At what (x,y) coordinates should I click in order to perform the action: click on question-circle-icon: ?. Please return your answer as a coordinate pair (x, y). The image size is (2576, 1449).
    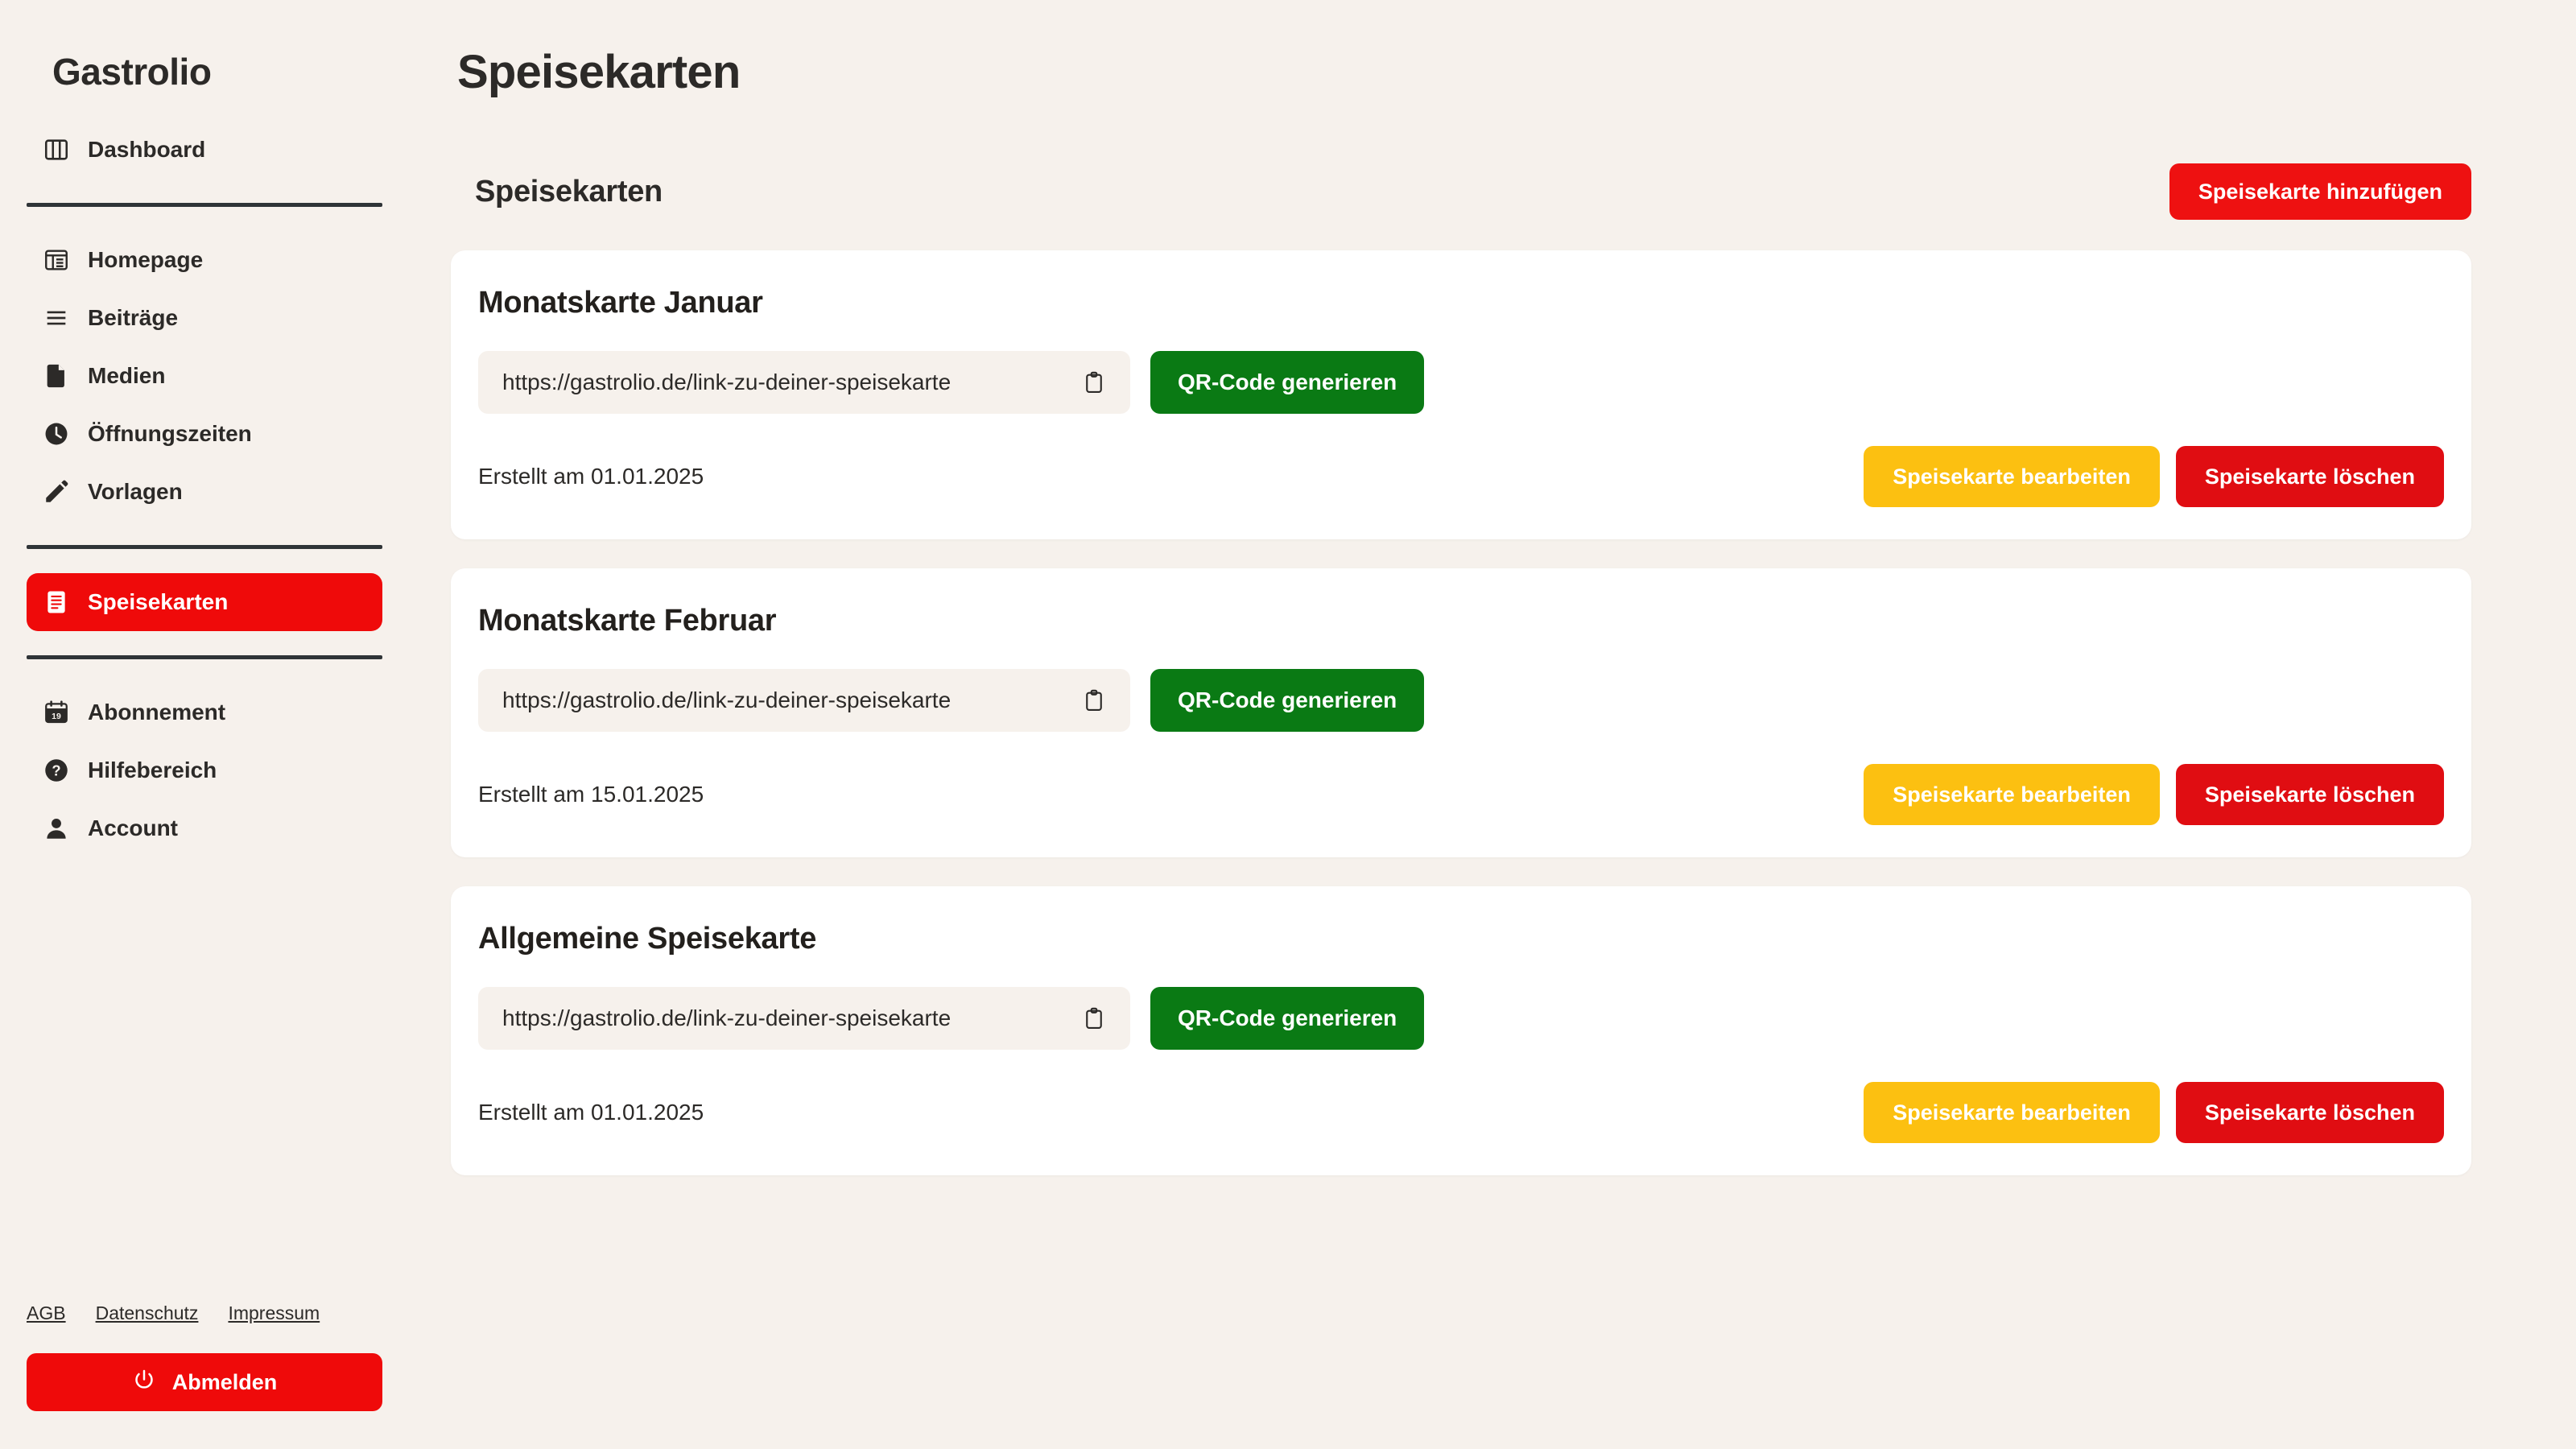
    Looking at the image, I should click on (56, 770).